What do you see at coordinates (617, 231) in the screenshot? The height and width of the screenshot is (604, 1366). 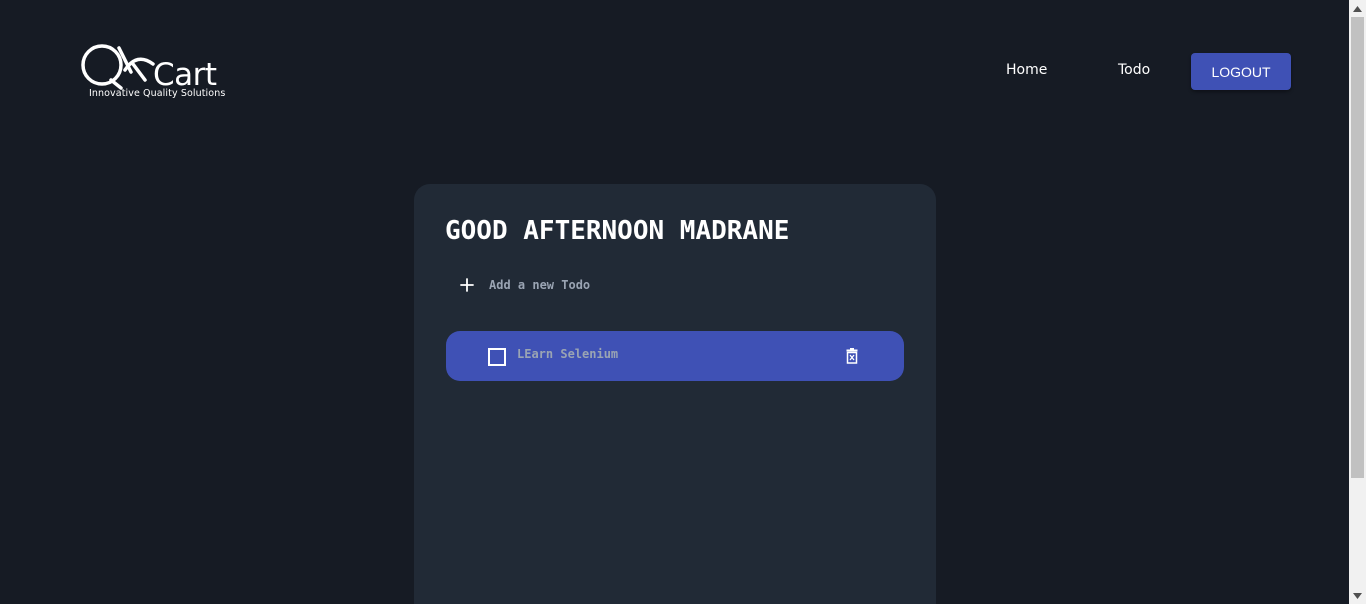 I see `greeting-title: GOOD AFTERNOON MADRANE` at bounding box center [617, 231].